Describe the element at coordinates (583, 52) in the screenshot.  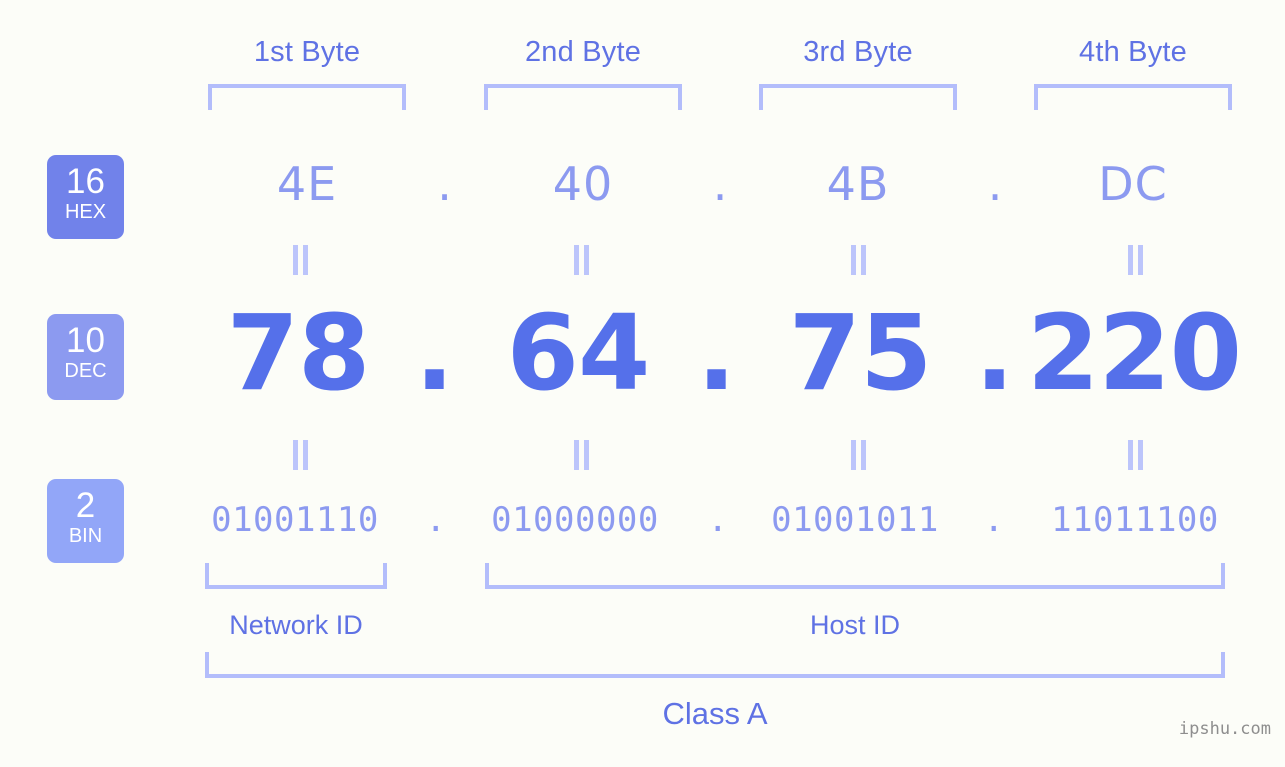
I see `byte-header-2: 2nd Byte` at that location.